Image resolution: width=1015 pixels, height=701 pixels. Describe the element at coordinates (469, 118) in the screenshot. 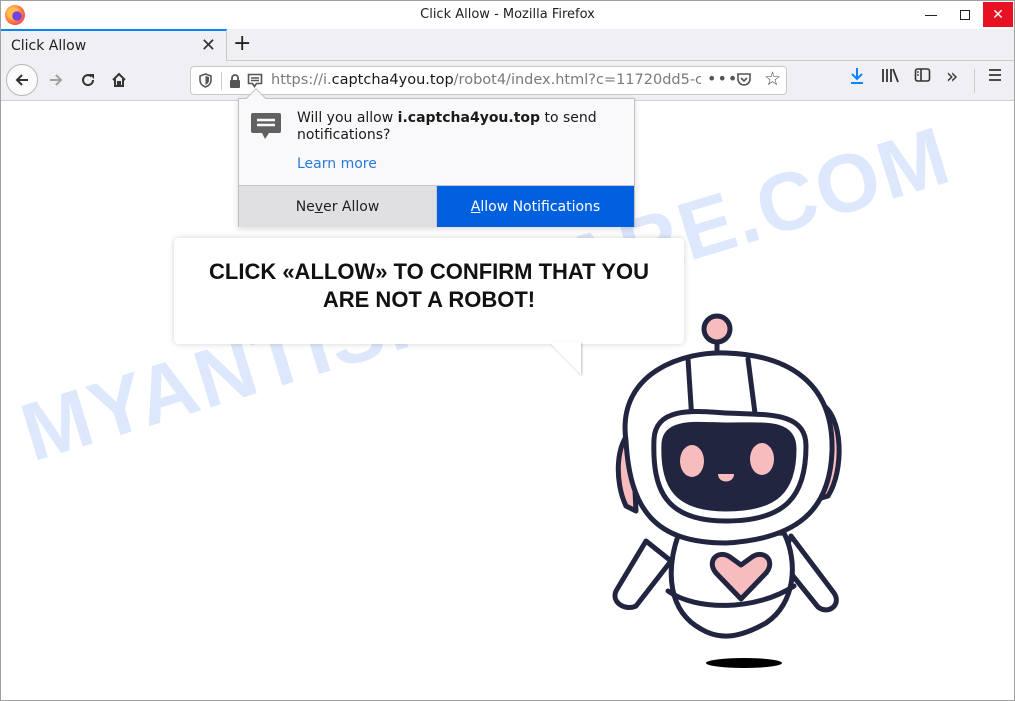

I see `message-site: i.captcha4you.top` at that location.